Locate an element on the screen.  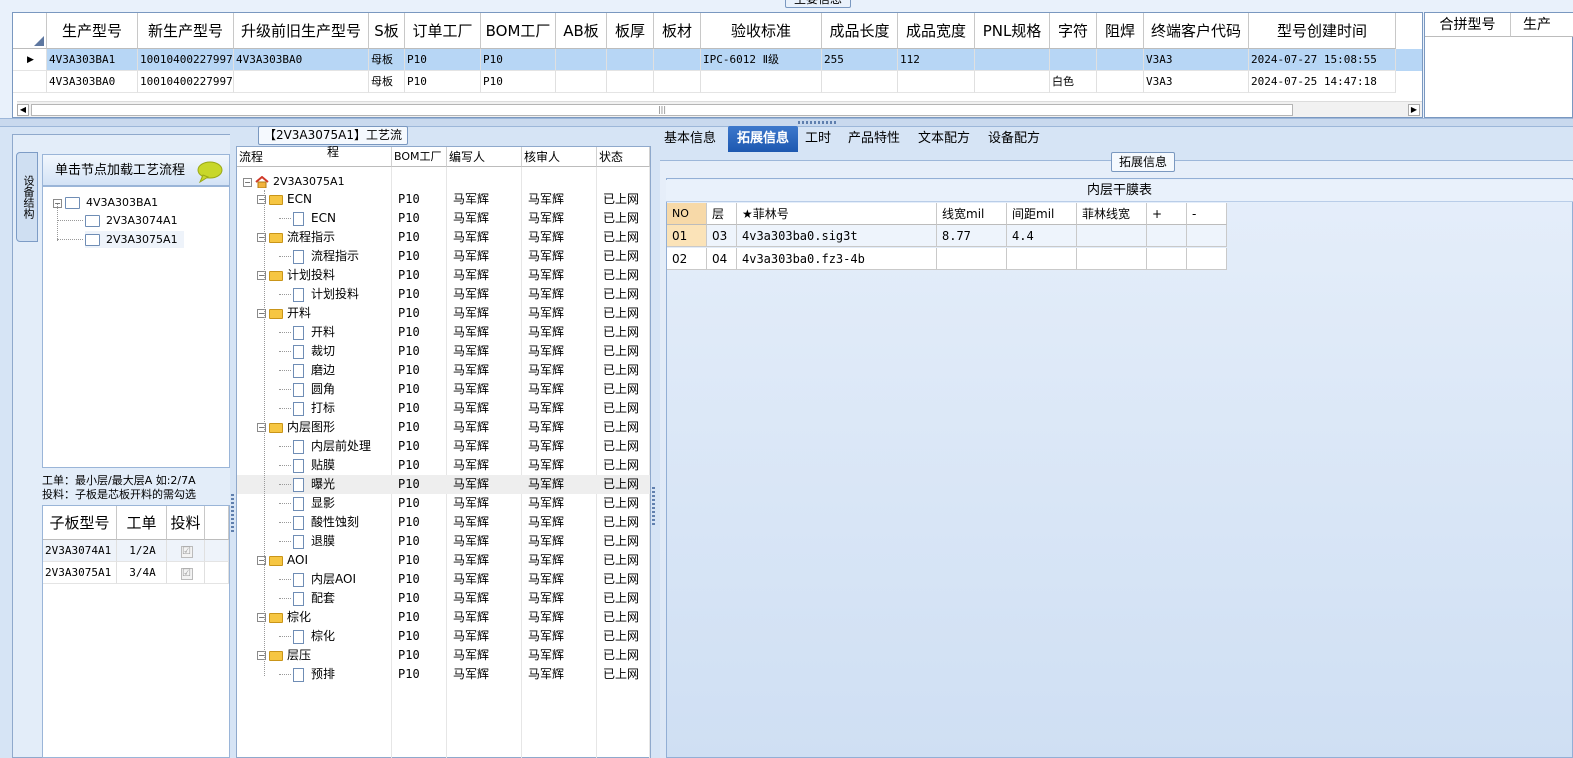
tab-1: 拓展信息 is located at coordinates (763, 139).